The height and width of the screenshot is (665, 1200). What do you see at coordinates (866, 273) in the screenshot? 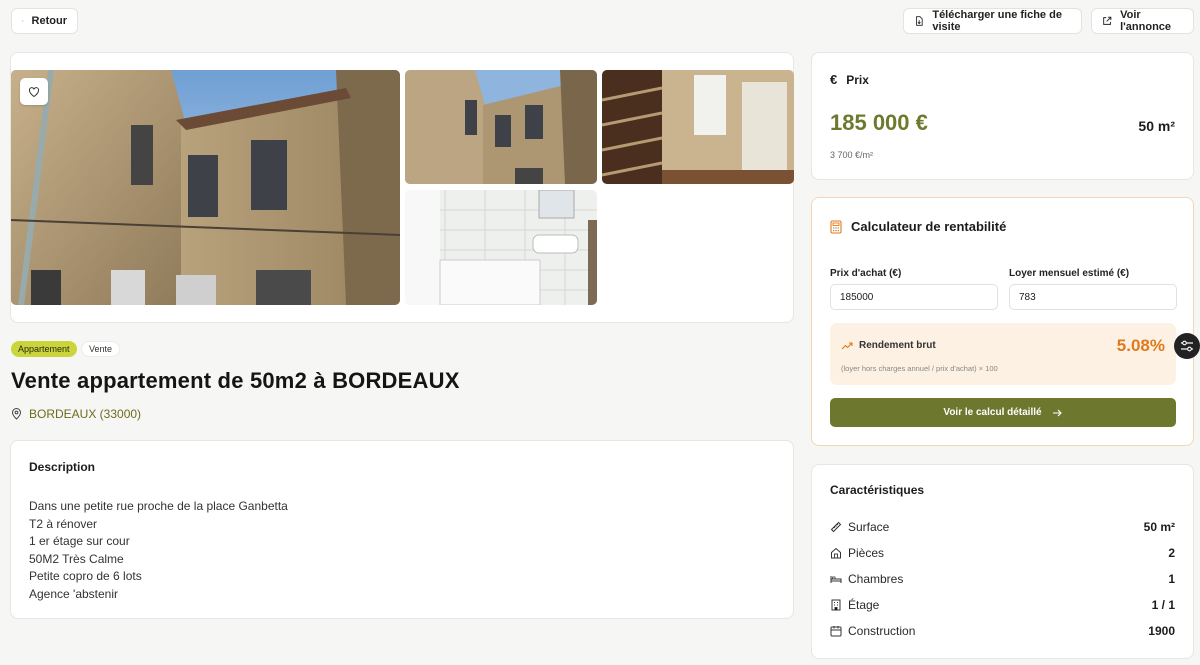
I see `purchase-price-label: Prix d'achat (€)` at bounding box center [866, 273].